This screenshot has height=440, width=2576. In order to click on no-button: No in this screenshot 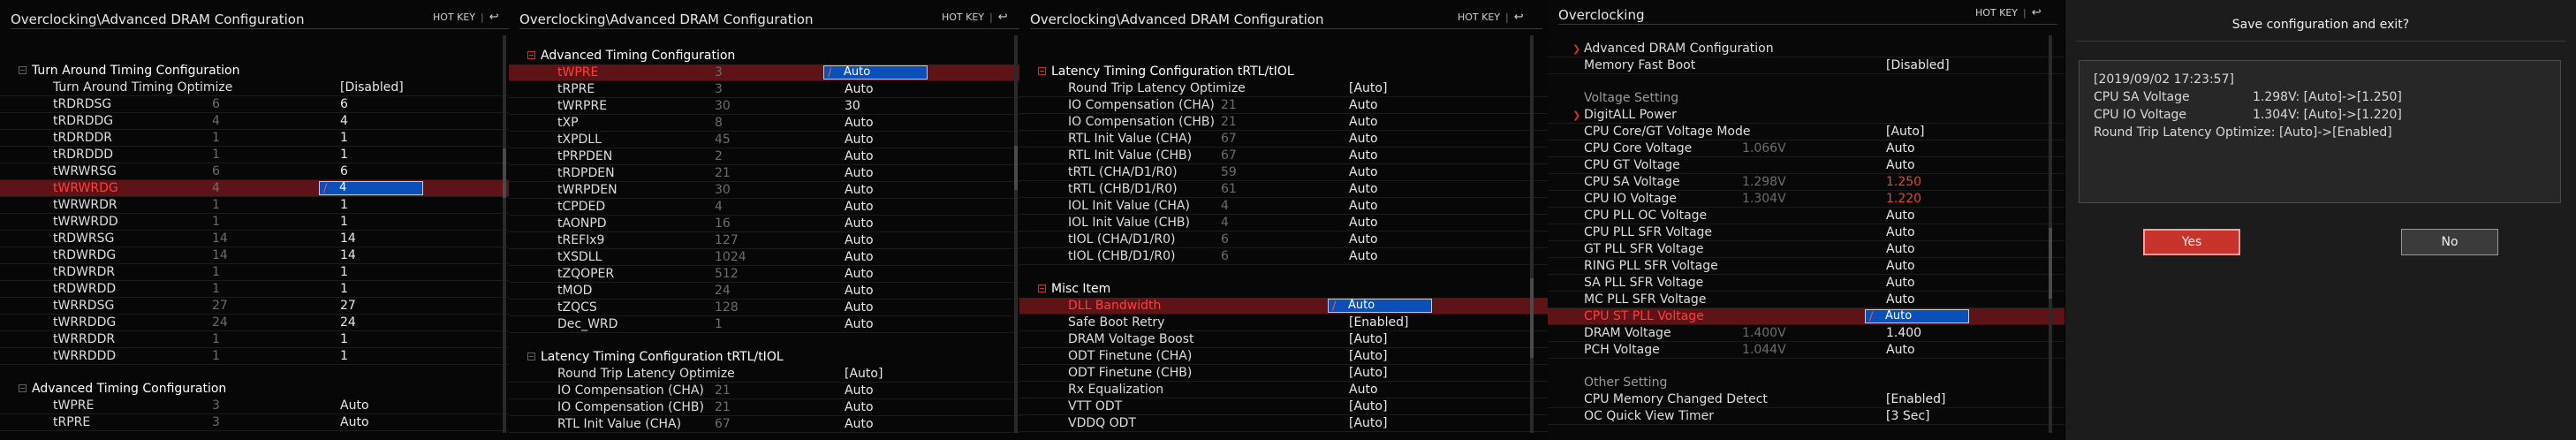, I will do `click(2449, 242)`.